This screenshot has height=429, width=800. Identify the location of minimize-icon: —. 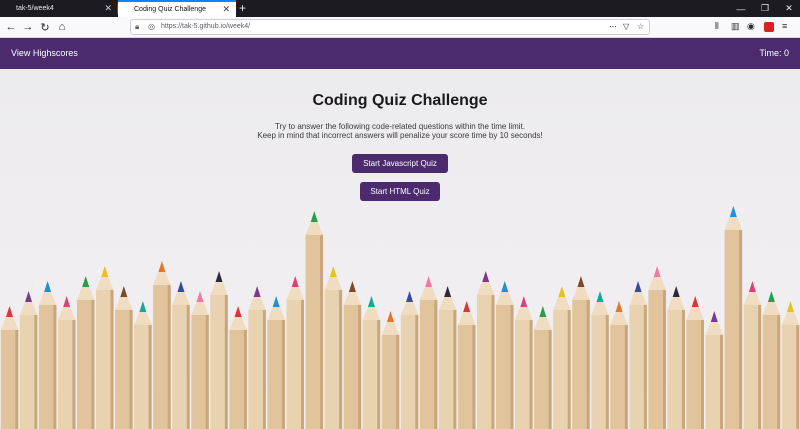
(741, 8).